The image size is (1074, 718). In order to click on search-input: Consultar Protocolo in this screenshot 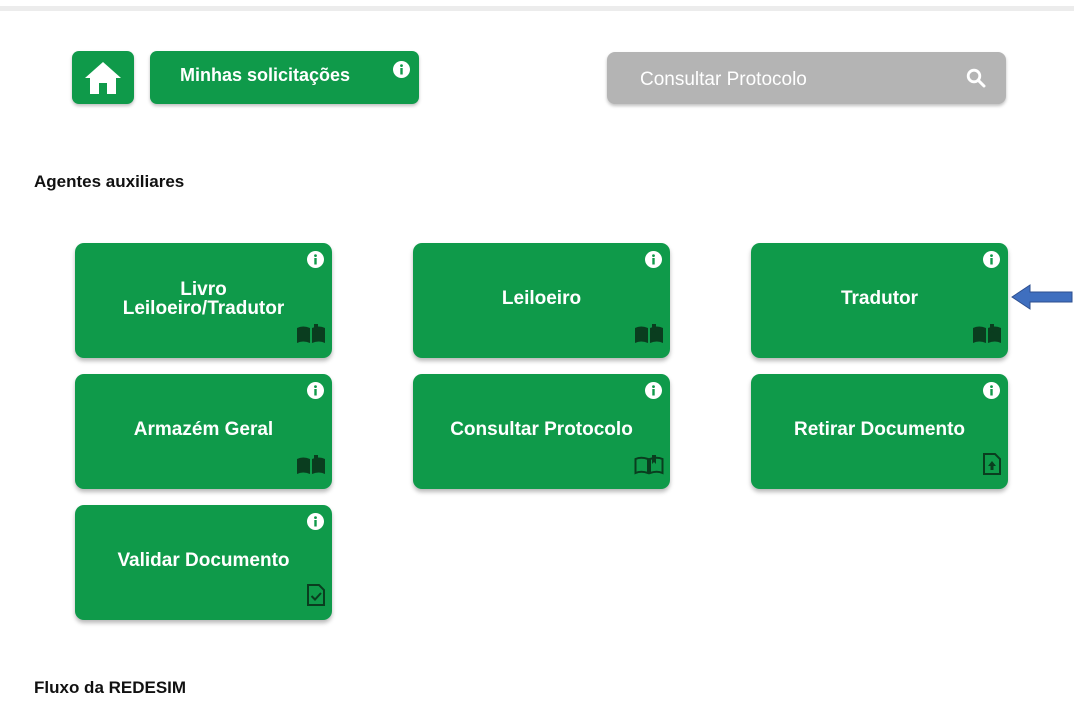, I will do `click(723, 80)`.